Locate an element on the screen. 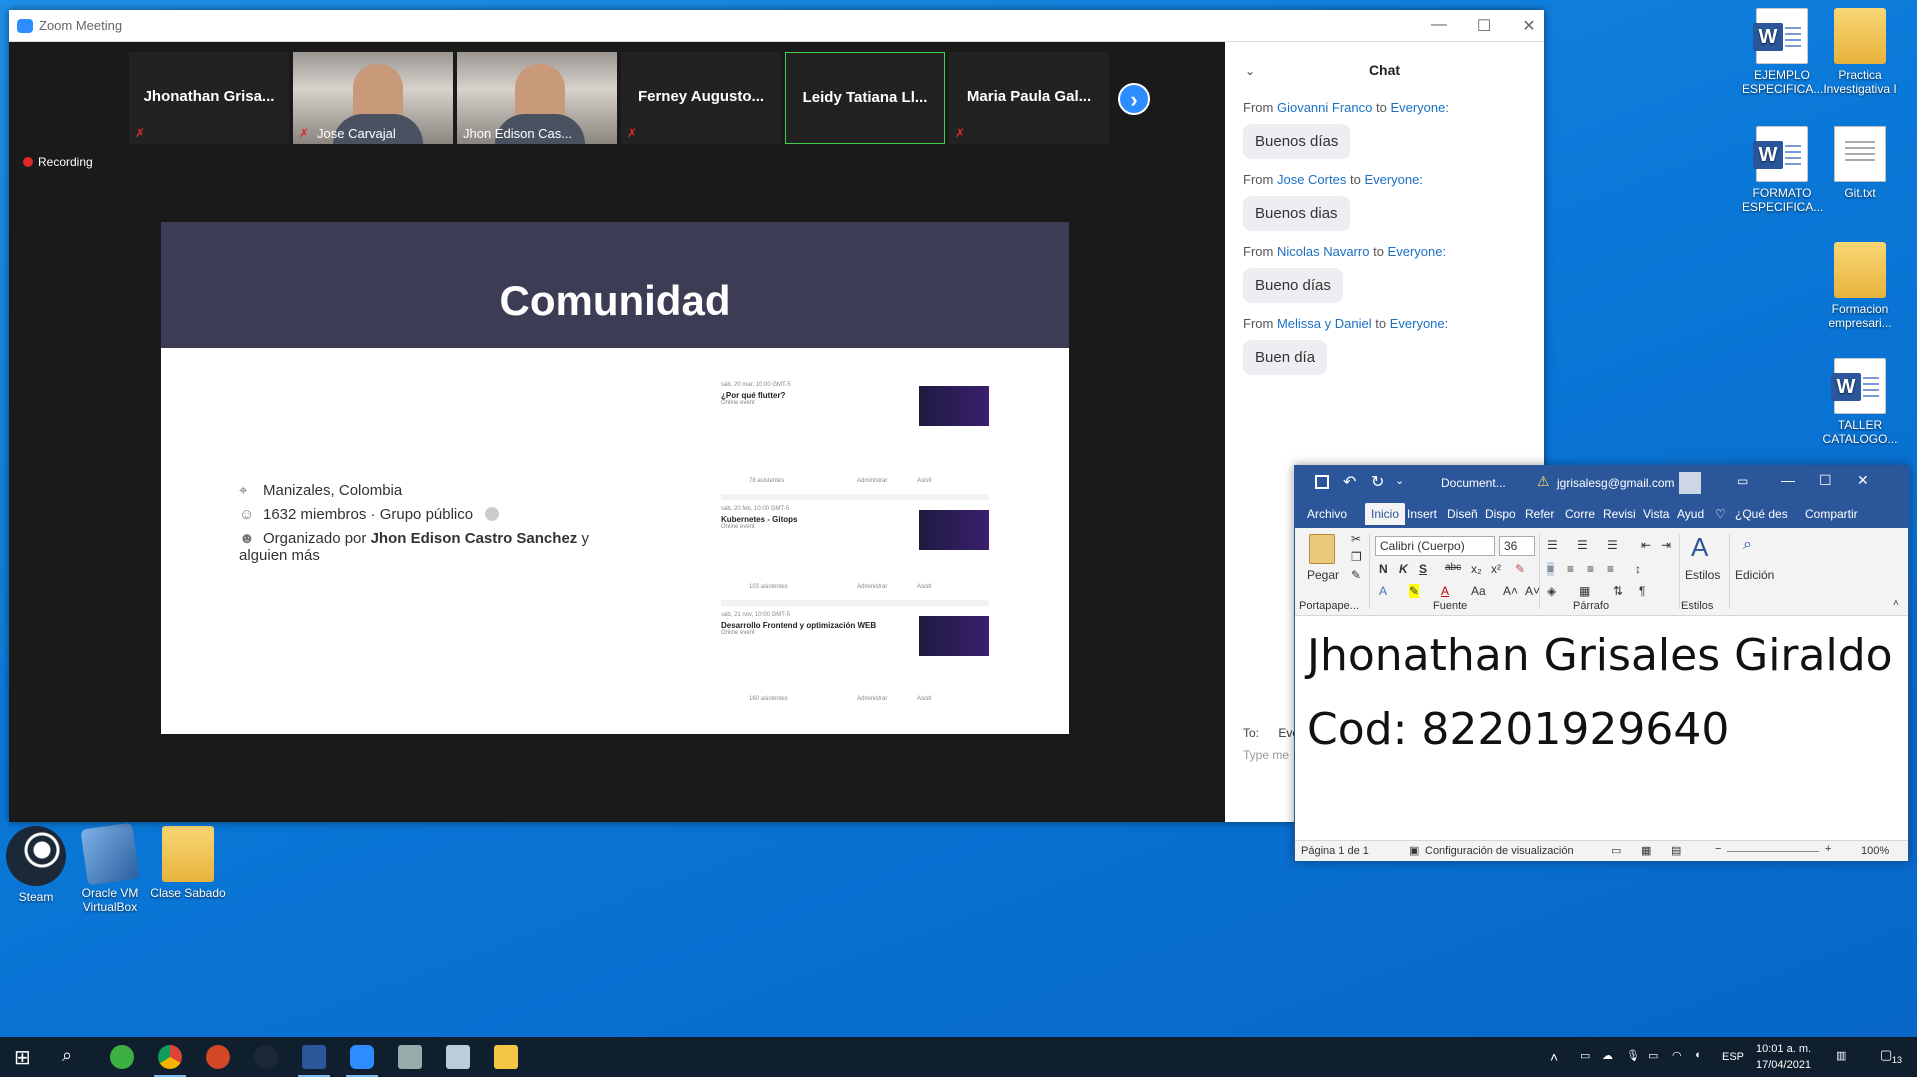 The height and width of the screenshot is (1077, 1917). tab-diseno: Diseñ is located at coordinates (1462, 514).